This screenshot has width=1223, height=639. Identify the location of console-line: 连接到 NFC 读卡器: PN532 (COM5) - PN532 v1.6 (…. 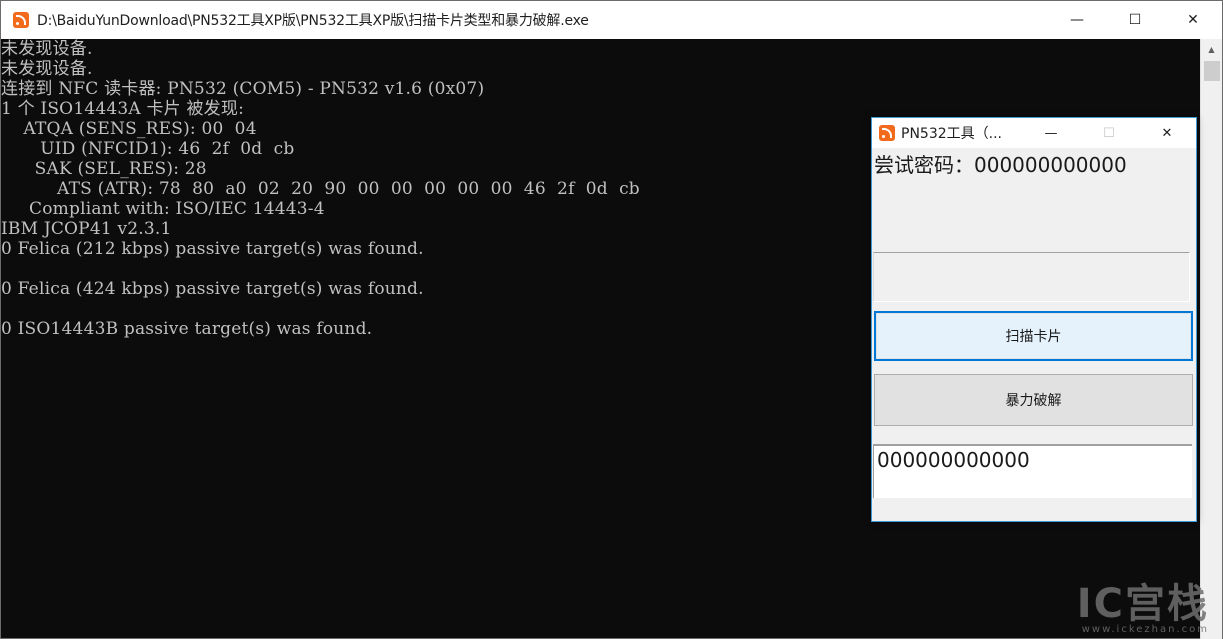
(243, 89).